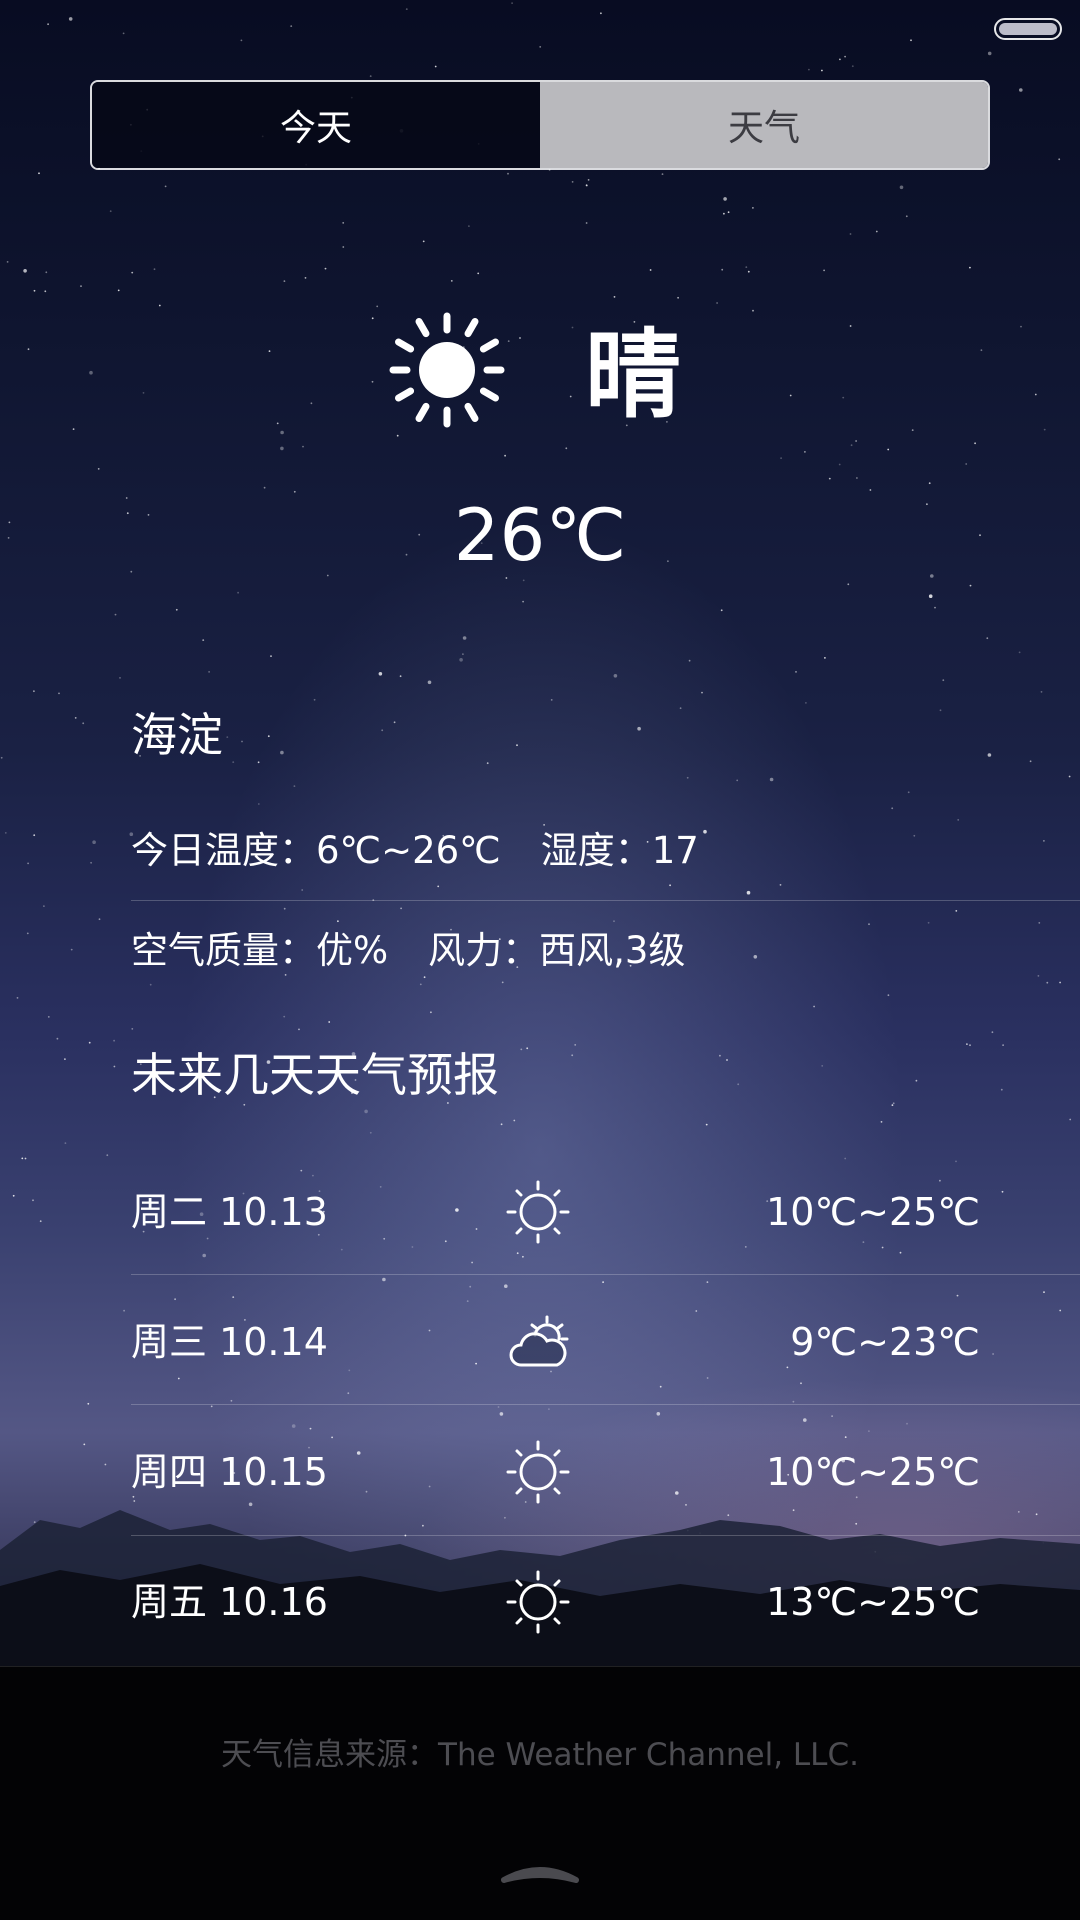  Describe the element at coordinates (885, 1342) in the screenshot. I see `forecast-temp-range: 9℃~23℃` at that location.